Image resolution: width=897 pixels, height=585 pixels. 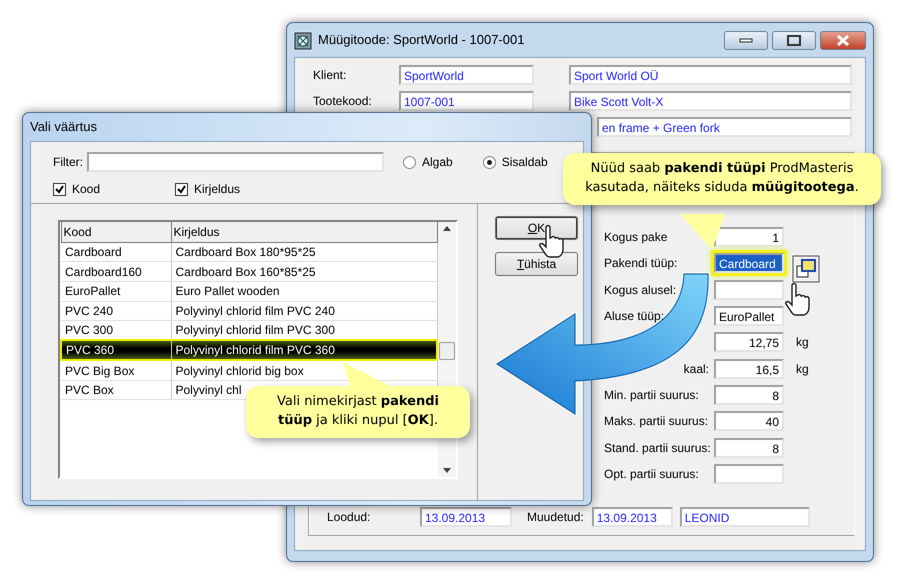 What do you see at coordinates (536, 228) in the screenshot?
I see `dialog-button: OK` at bounding box center [536, 228].